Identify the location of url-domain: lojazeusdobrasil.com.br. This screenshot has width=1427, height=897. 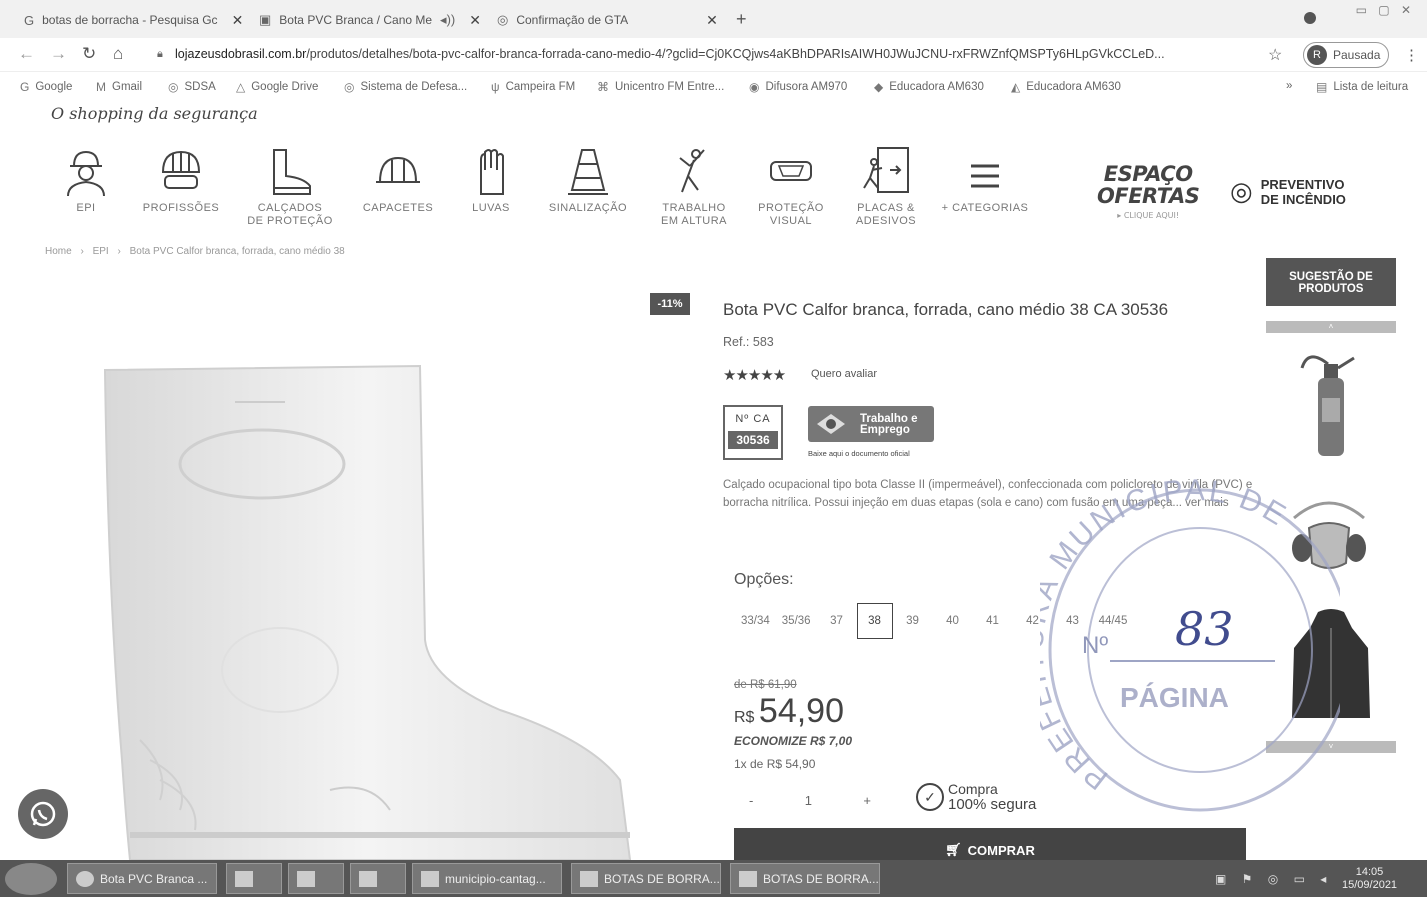
(241, 54).